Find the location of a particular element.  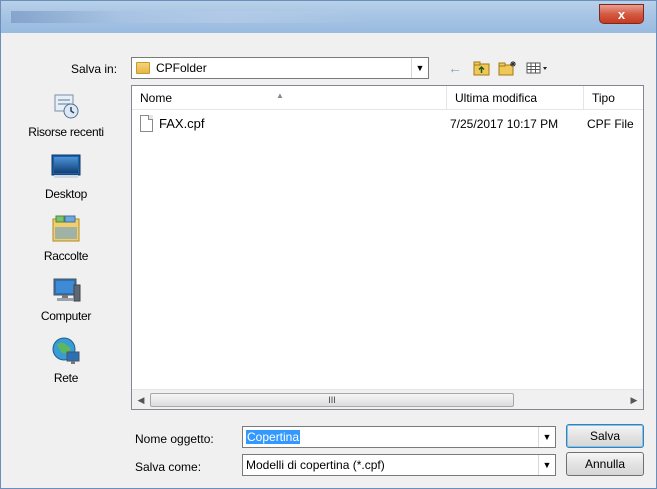

horizontal-scrollbar: ◀ III ▶ is located at coordinates (387, 399).